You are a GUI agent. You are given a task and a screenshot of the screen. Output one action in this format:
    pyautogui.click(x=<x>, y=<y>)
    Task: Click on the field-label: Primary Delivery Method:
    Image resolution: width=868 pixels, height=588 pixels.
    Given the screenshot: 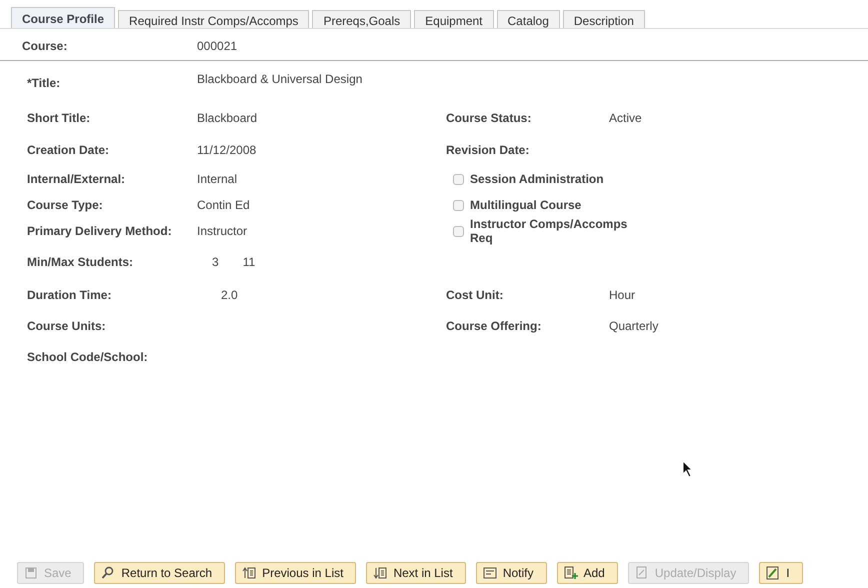 What is the action you would take?
    pyautogui.click(x=100, y=231)
    